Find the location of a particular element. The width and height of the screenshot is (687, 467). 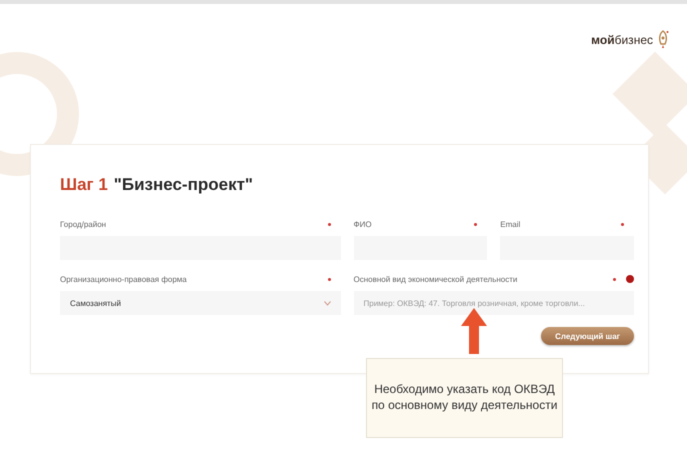

field-label: Город/район is located at coordinates (84, 224).